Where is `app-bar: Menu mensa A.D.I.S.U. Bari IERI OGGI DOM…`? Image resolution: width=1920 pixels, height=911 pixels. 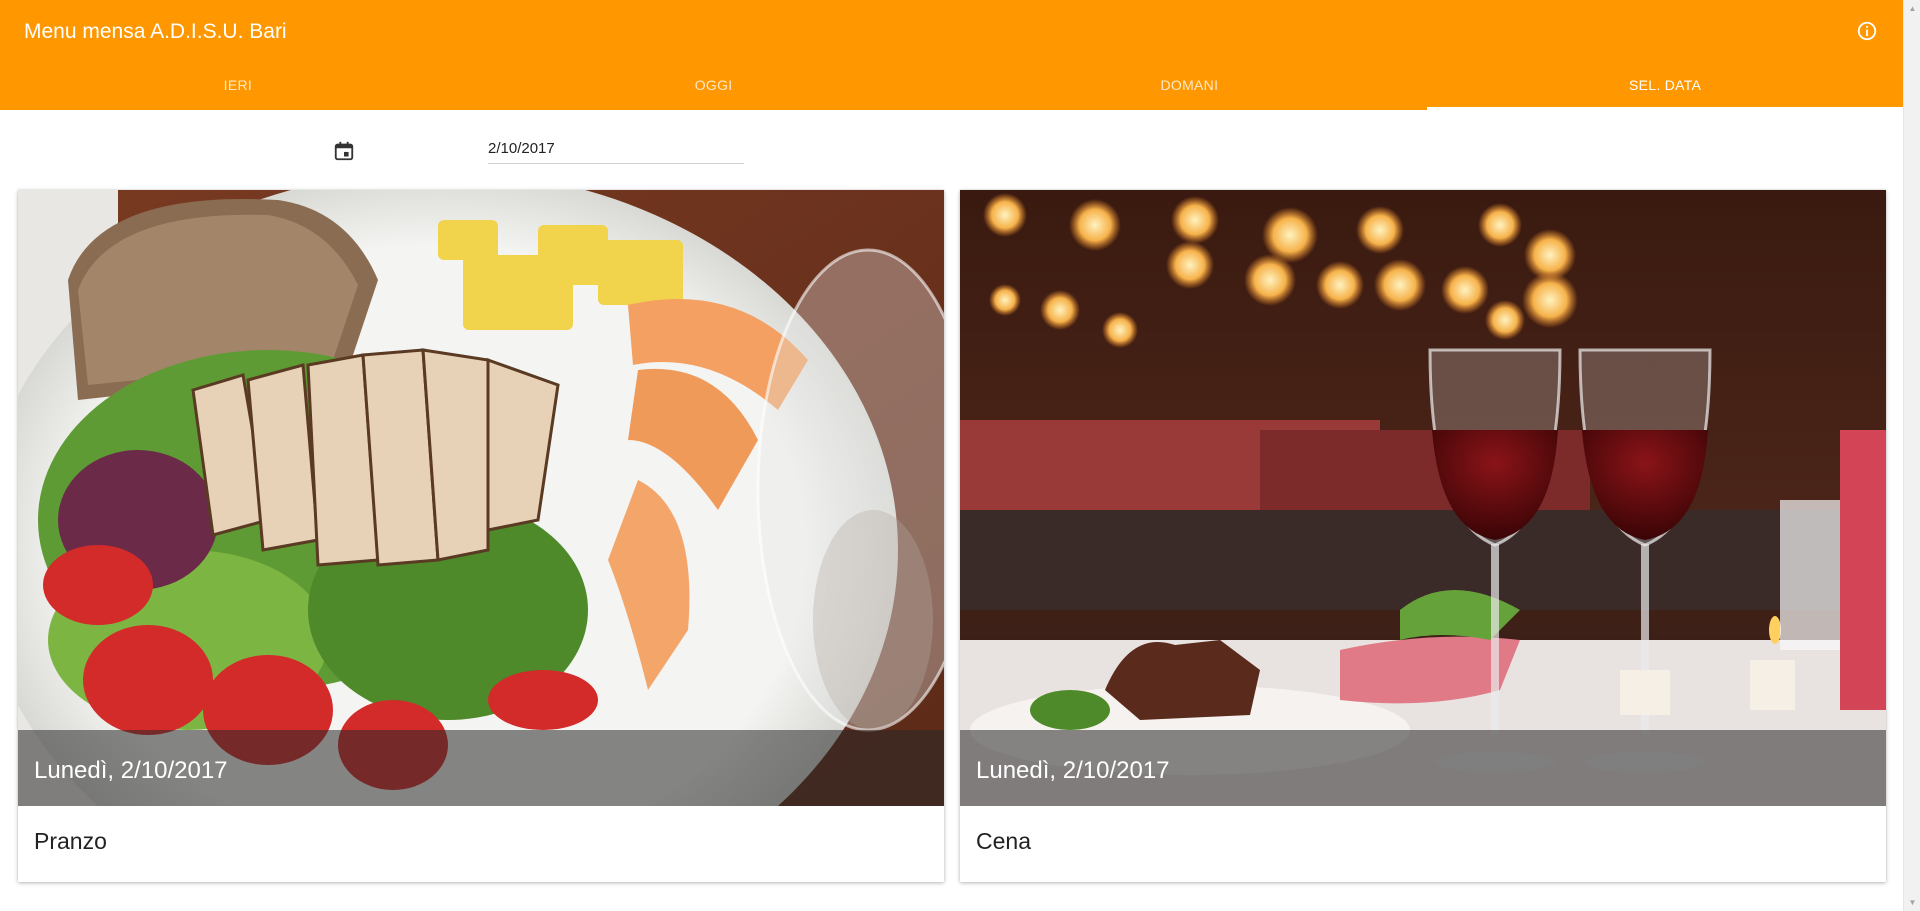
app-bar: Menu mensa A.D.I.S.U. Bari IERI OGGI DOM… is located at coordinates (951, 55).